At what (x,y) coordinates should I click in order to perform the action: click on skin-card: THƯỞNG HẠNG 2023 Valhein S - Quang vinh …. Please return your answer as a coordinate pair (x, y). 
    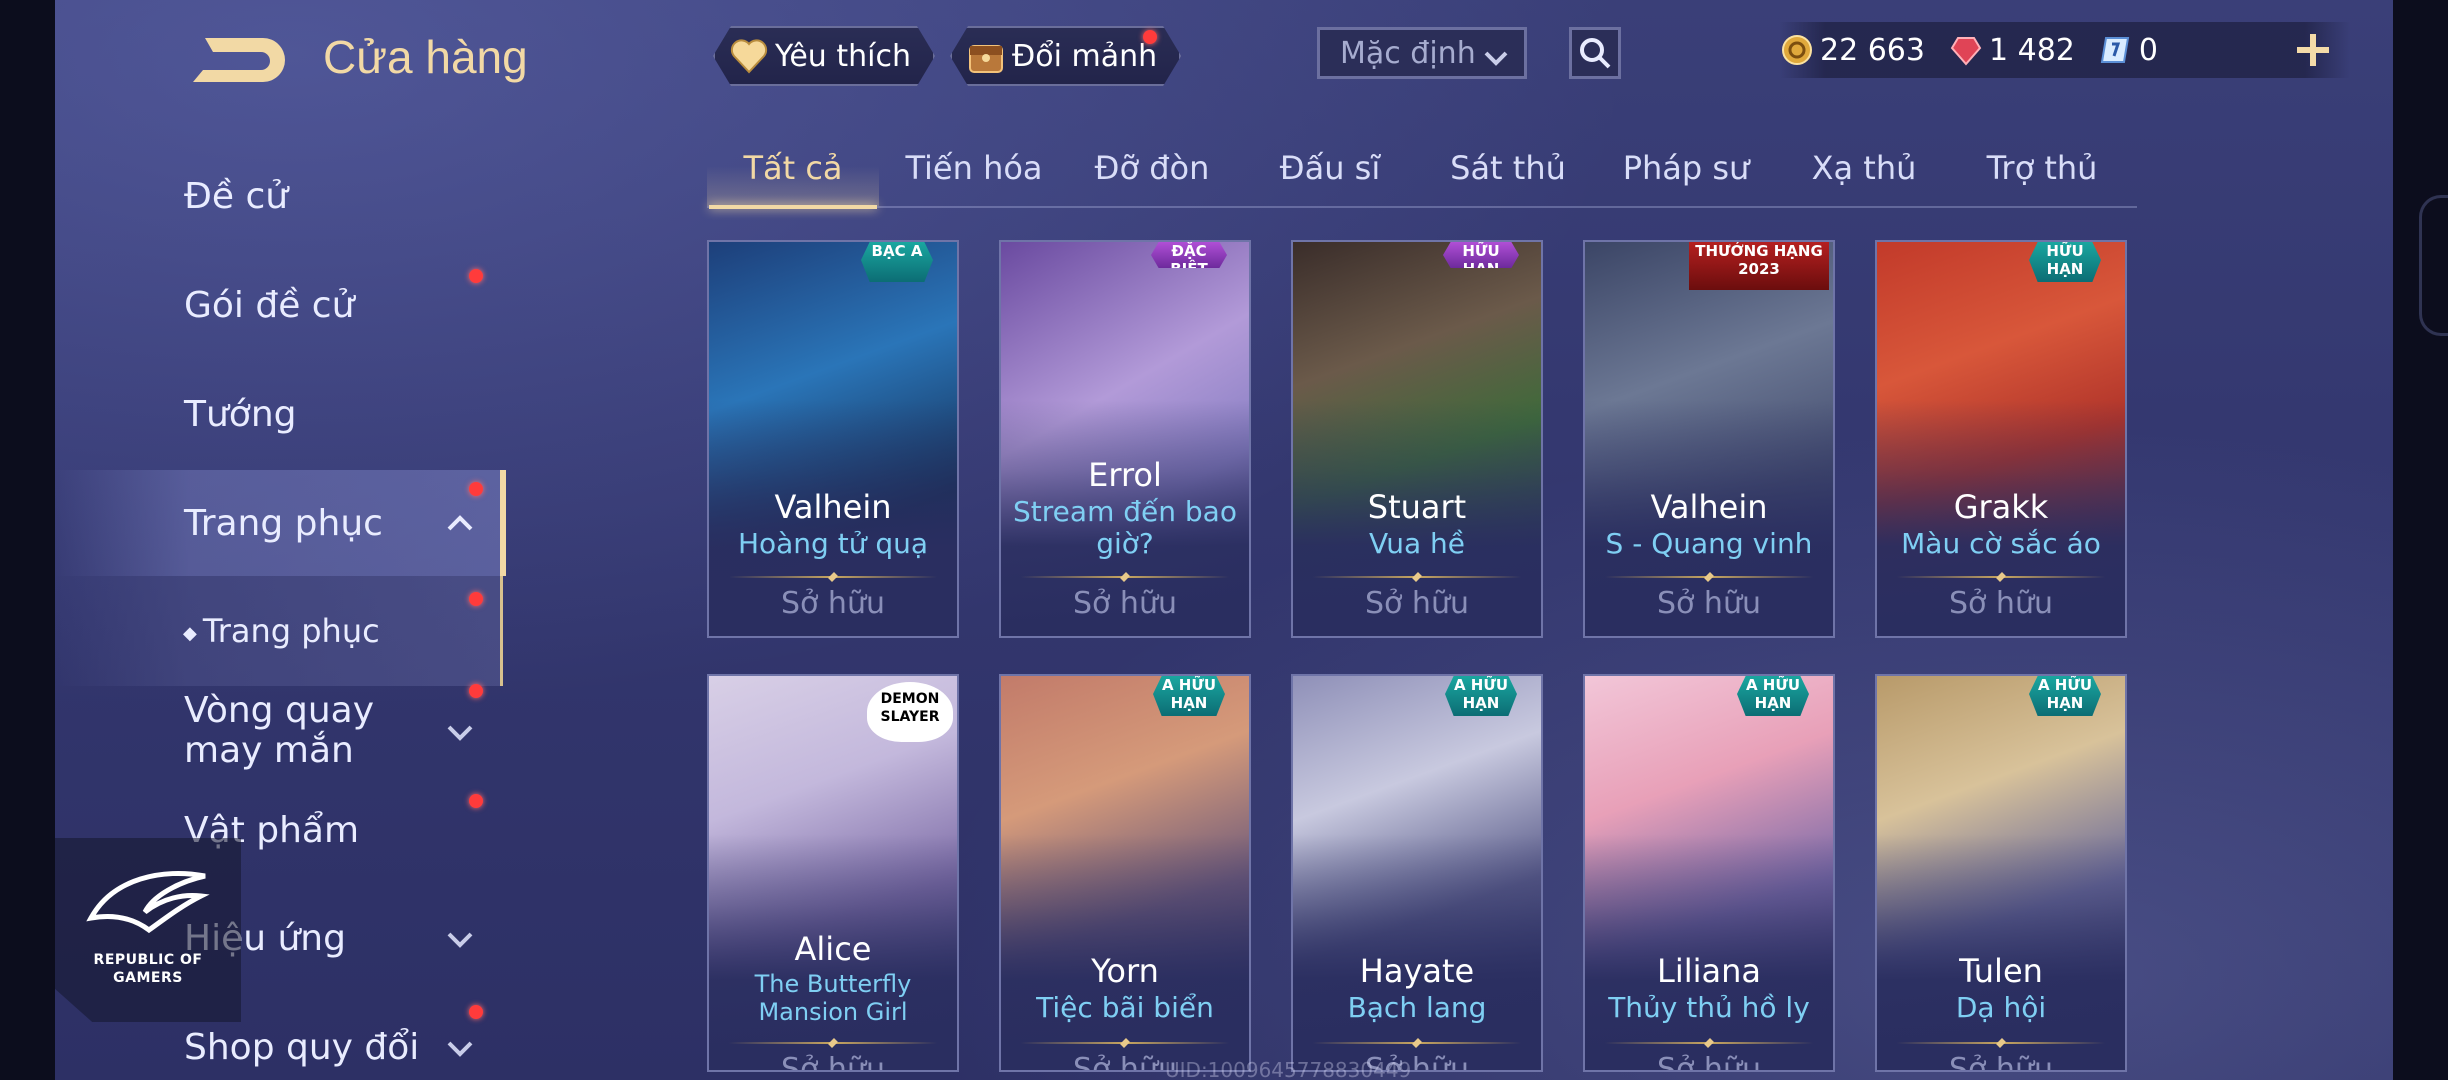
    Looking at the image, I should click on (1709, 439).